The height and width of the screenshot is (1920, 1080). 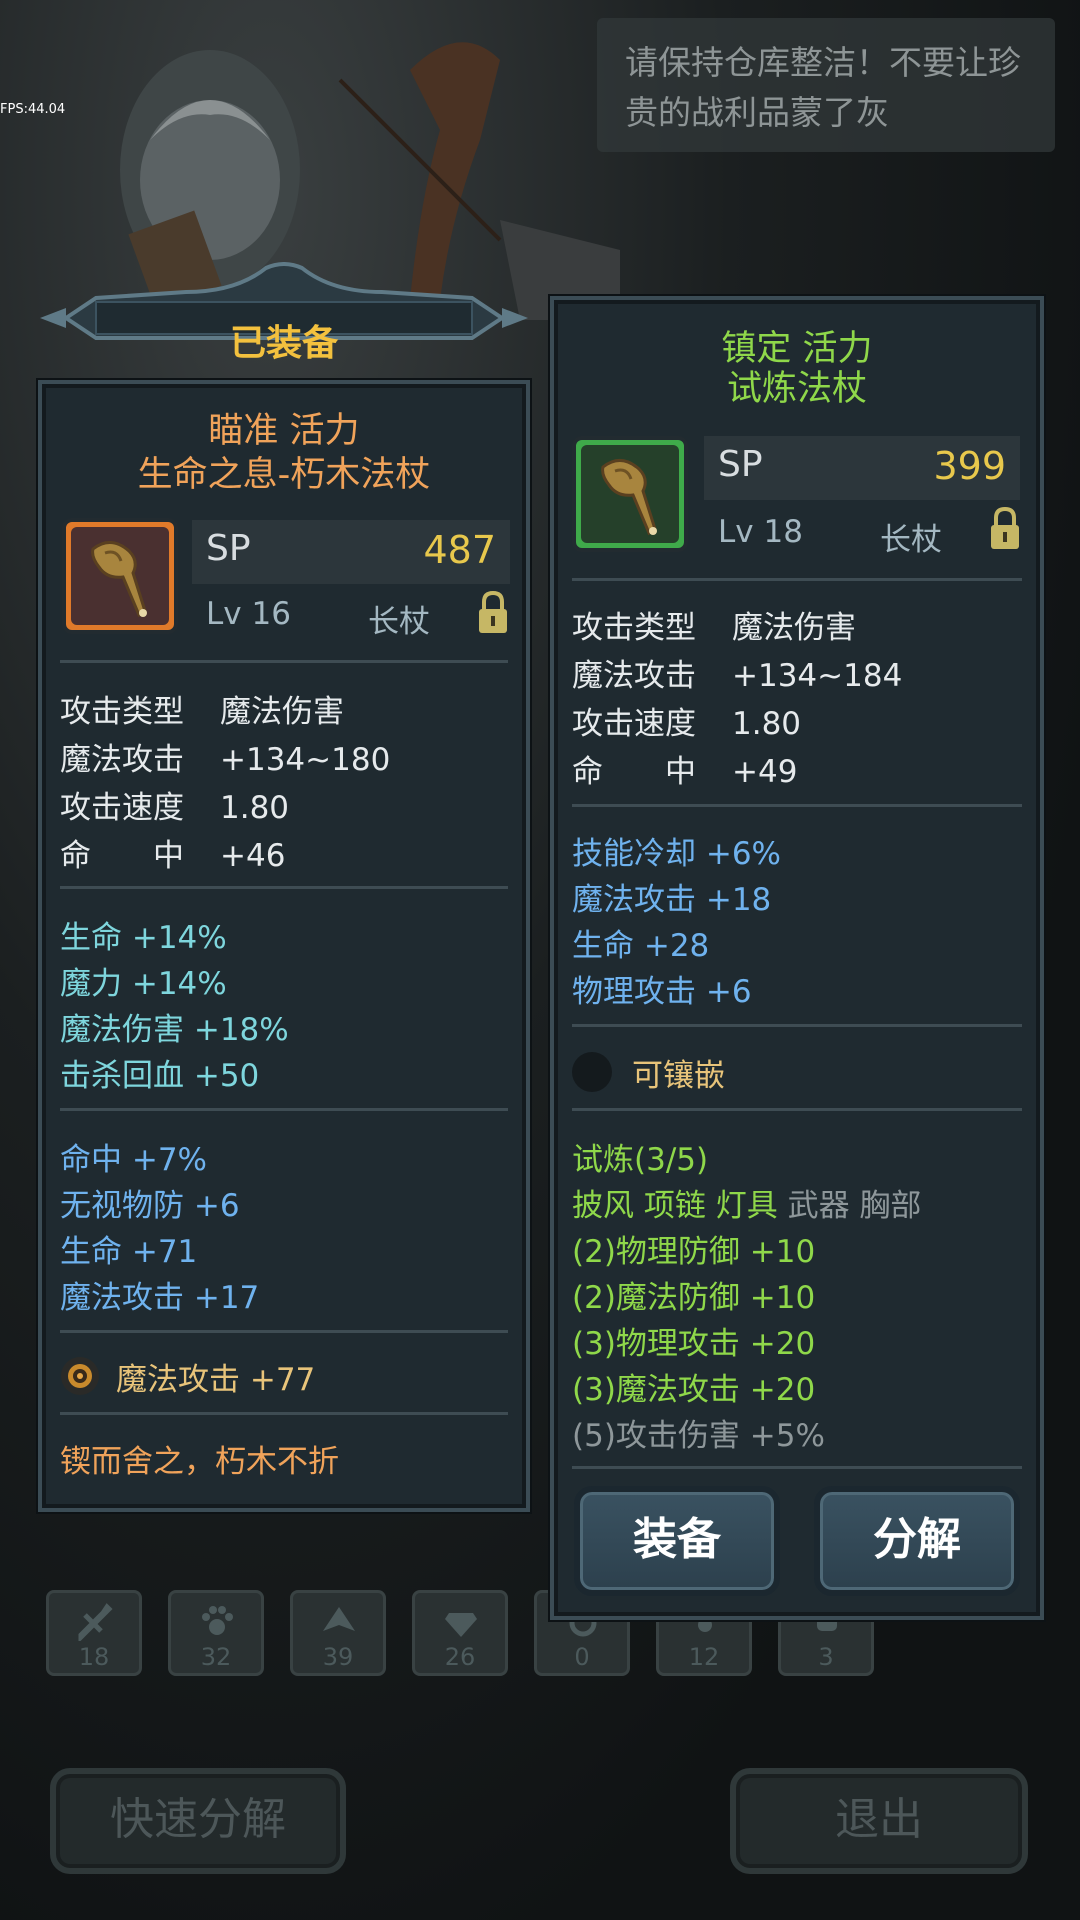 What do you see at coordinates (174, 1030) in the screenshot?
I see `affix-row: 魔法伤害 +18%` at bounding box center [174, 1030].